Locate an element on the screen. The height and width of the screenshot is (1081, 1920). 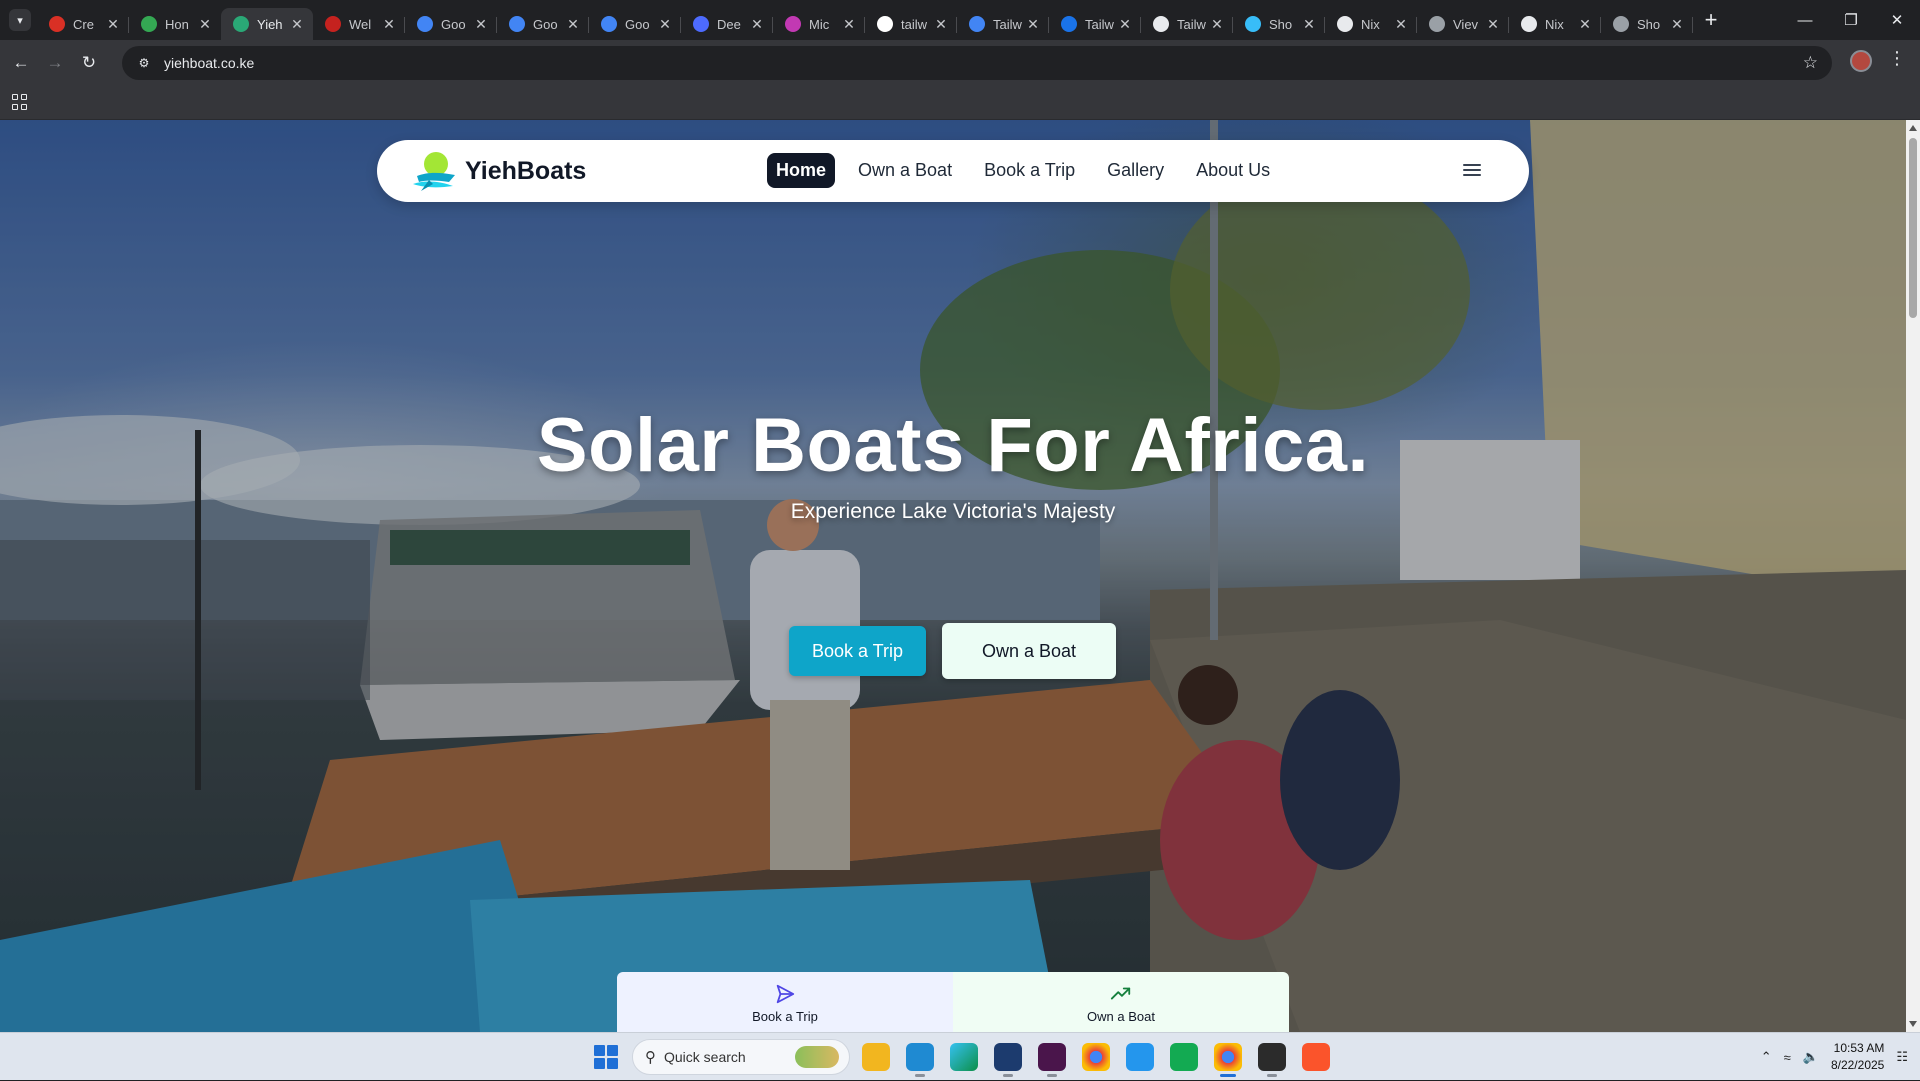
minimize-button: — is located at coordinates (1805, 20).